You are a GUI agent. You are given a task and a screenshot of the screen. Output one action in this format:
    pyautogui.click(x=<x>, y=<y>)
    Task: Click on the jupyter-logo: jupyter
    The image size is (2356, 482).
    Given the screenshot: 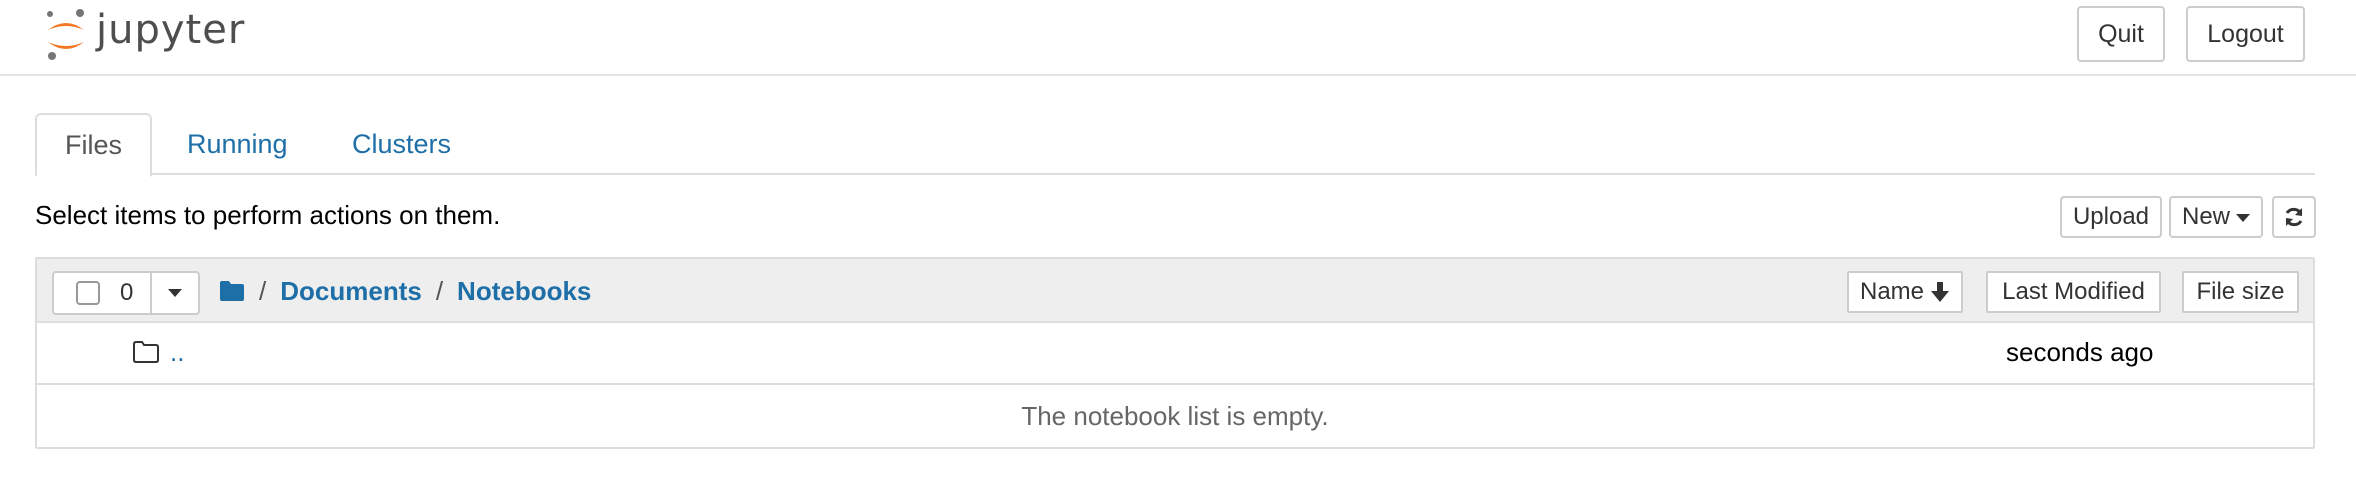 What is the action you would take?
    pyautogui.click(x=143, y=34)
    